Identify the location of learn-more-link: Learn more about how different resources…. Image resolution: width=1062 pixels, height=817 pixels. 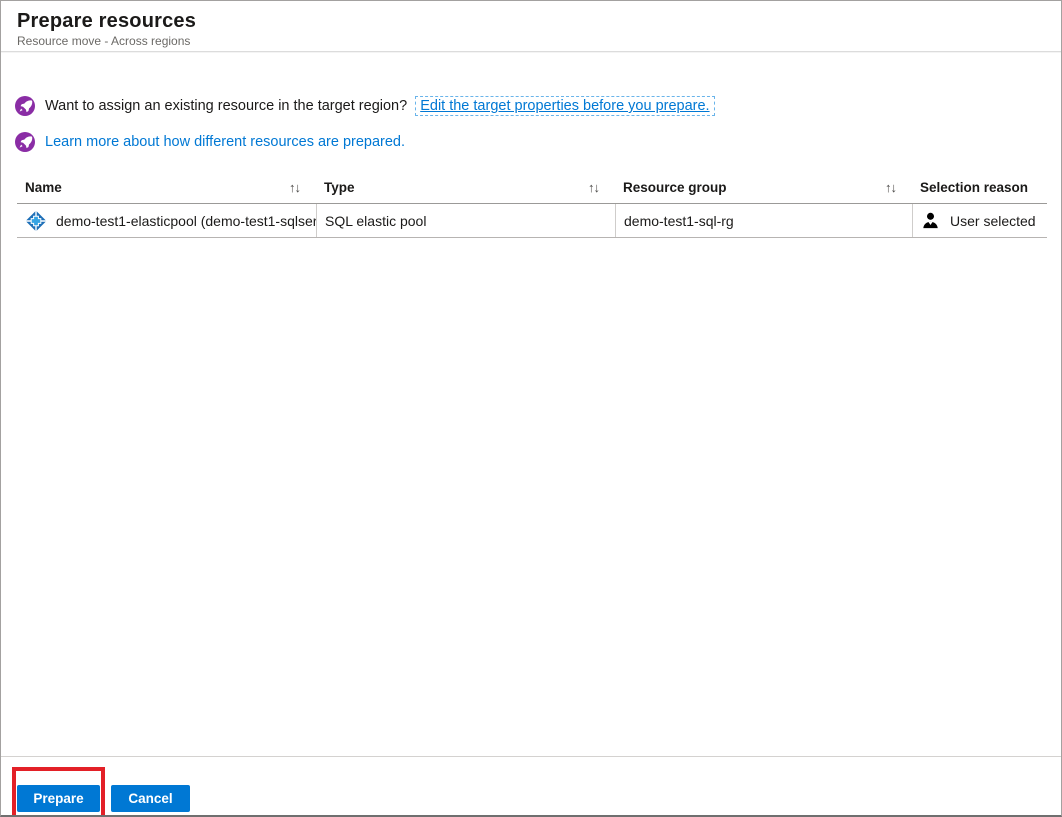
(225, 142).